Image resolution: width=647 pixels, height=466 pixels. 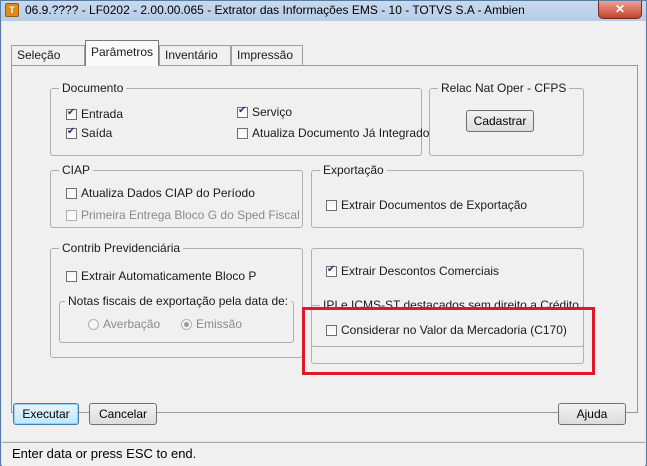 What do you see at coordinates (500, 121) in the screenshot?
I see `cadastrar-button: Cadastrar` at bounding box center [500, 121].